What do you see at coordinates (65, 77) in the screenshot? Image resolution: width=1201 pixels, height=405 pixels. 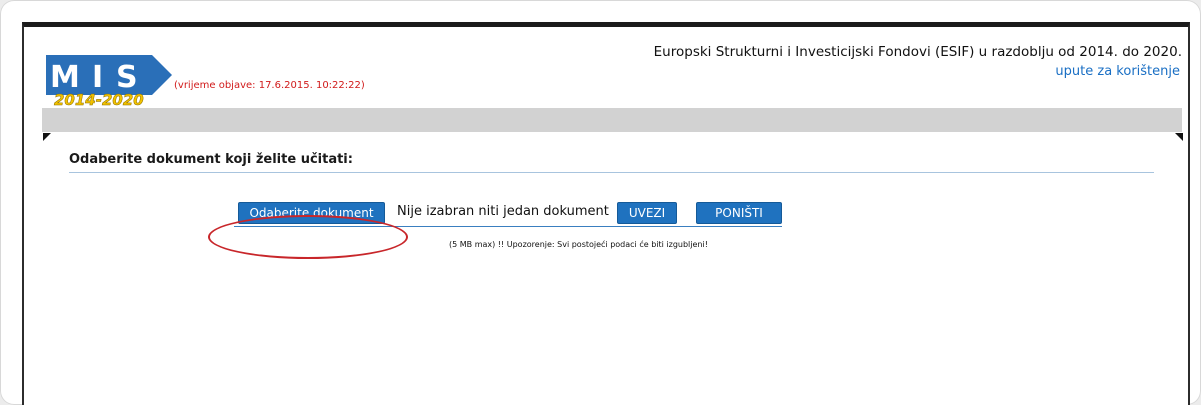 I see `svg-text: M` at bounding box center [65, 77].